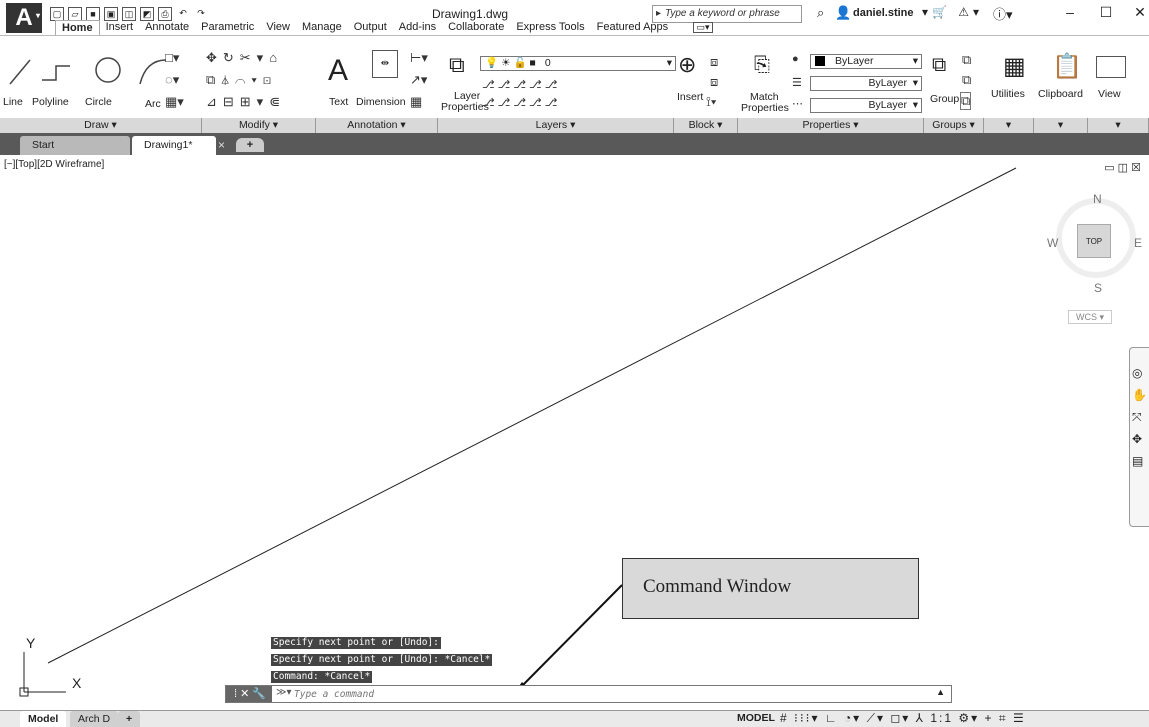 This screenshot has height=727, width=1149. I want to click on compass-north: N, so click(1097, 199).